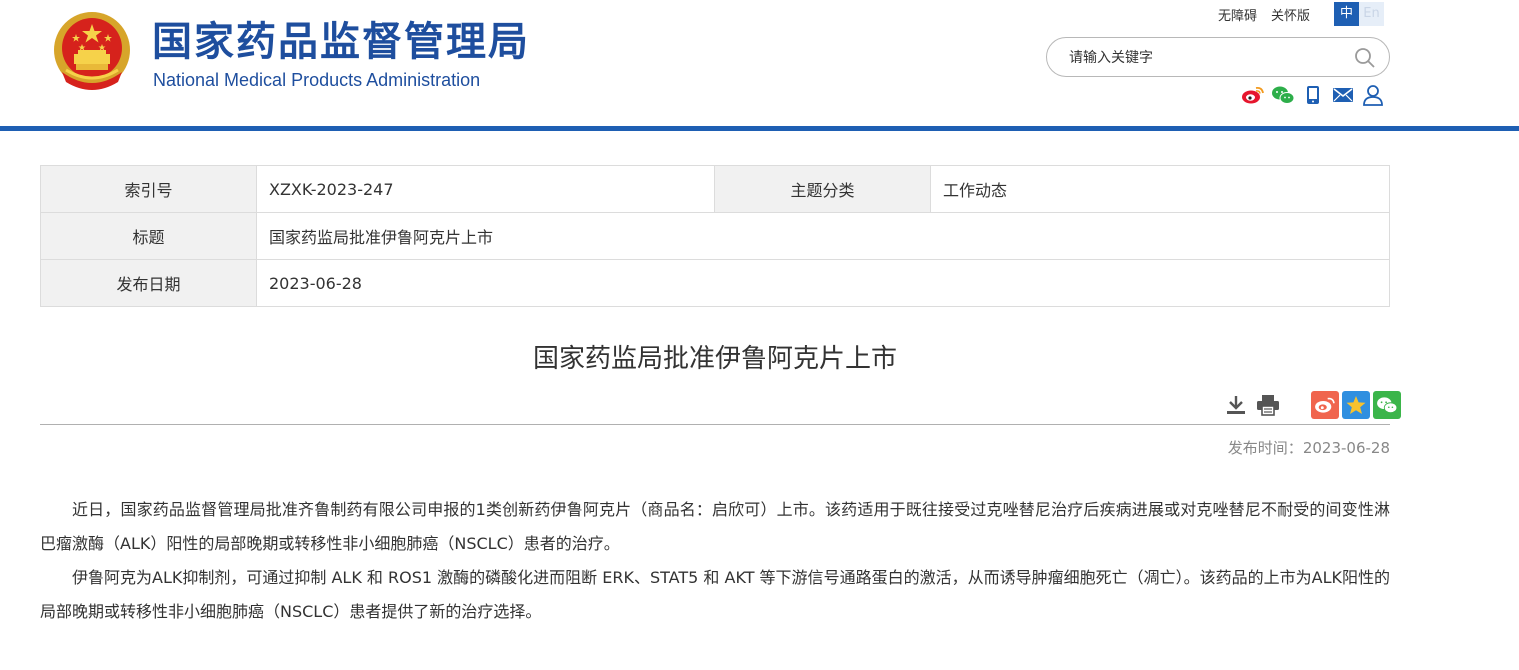 The width and height of the screenshot is (1519, 670). What do you see at coordinates (1160, 189) in the screenshot?
I see `category-value: 工作动态` at bounding box center [1160, 189].